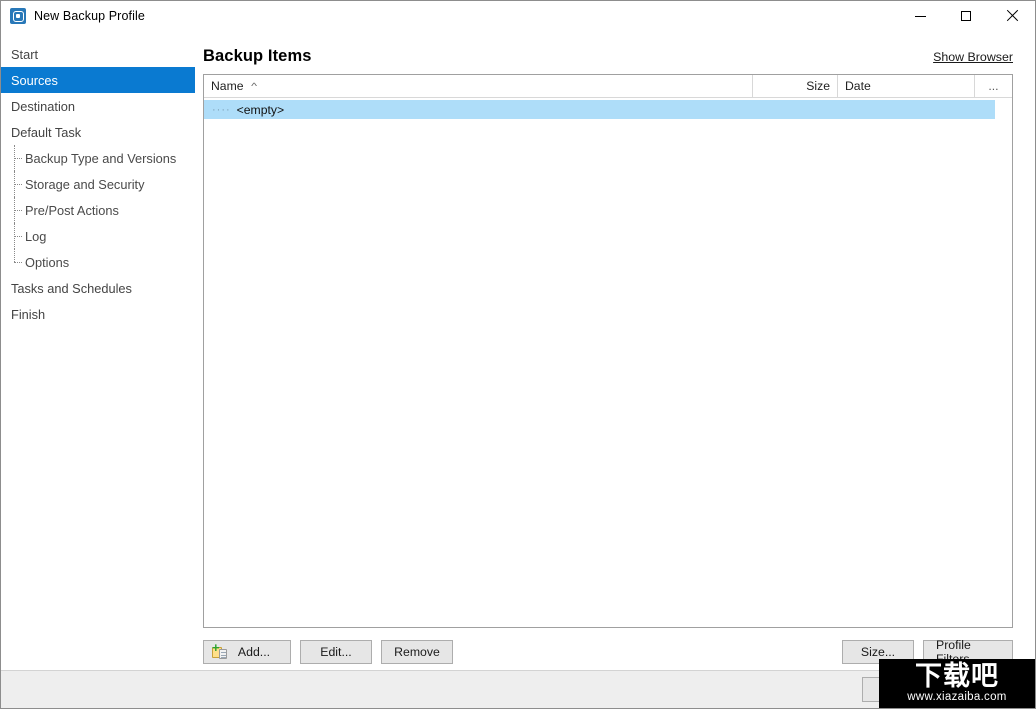 This screenshot has height=709, width=1036. I want to click on window-title: New Backup Profile, so click(89, 16).